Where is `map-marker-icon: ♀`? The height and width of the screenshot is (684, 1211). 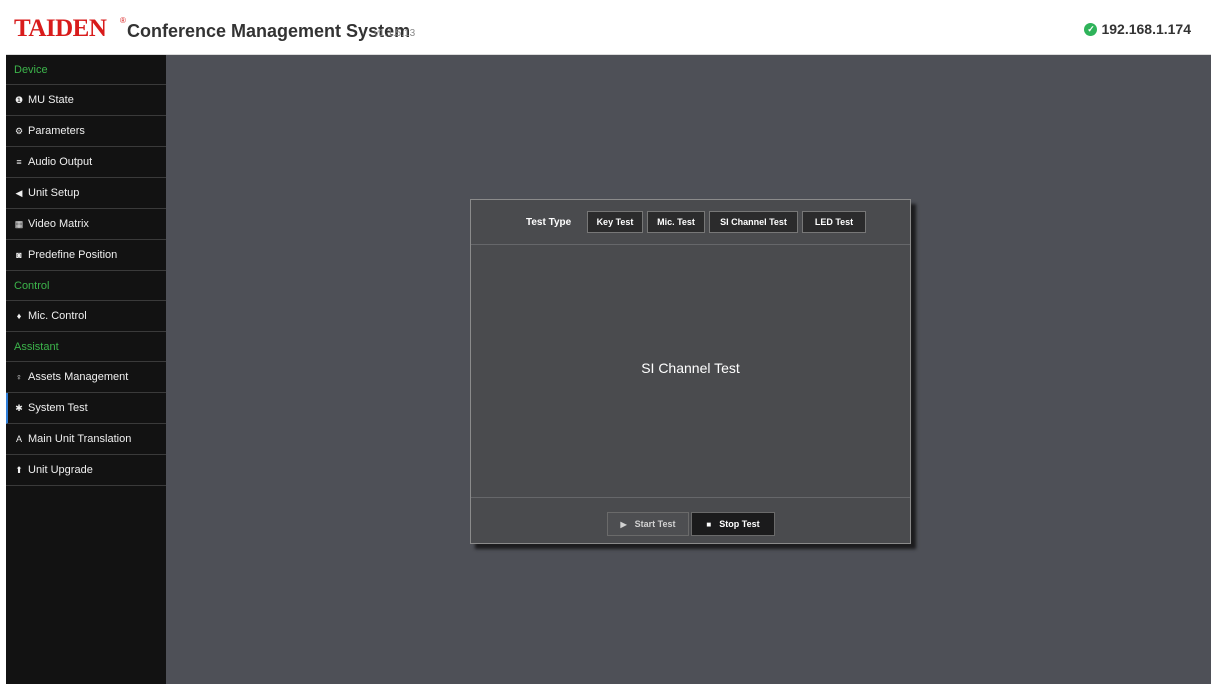
map-marker-icon: ♀ is located at coordinates (19, 377).